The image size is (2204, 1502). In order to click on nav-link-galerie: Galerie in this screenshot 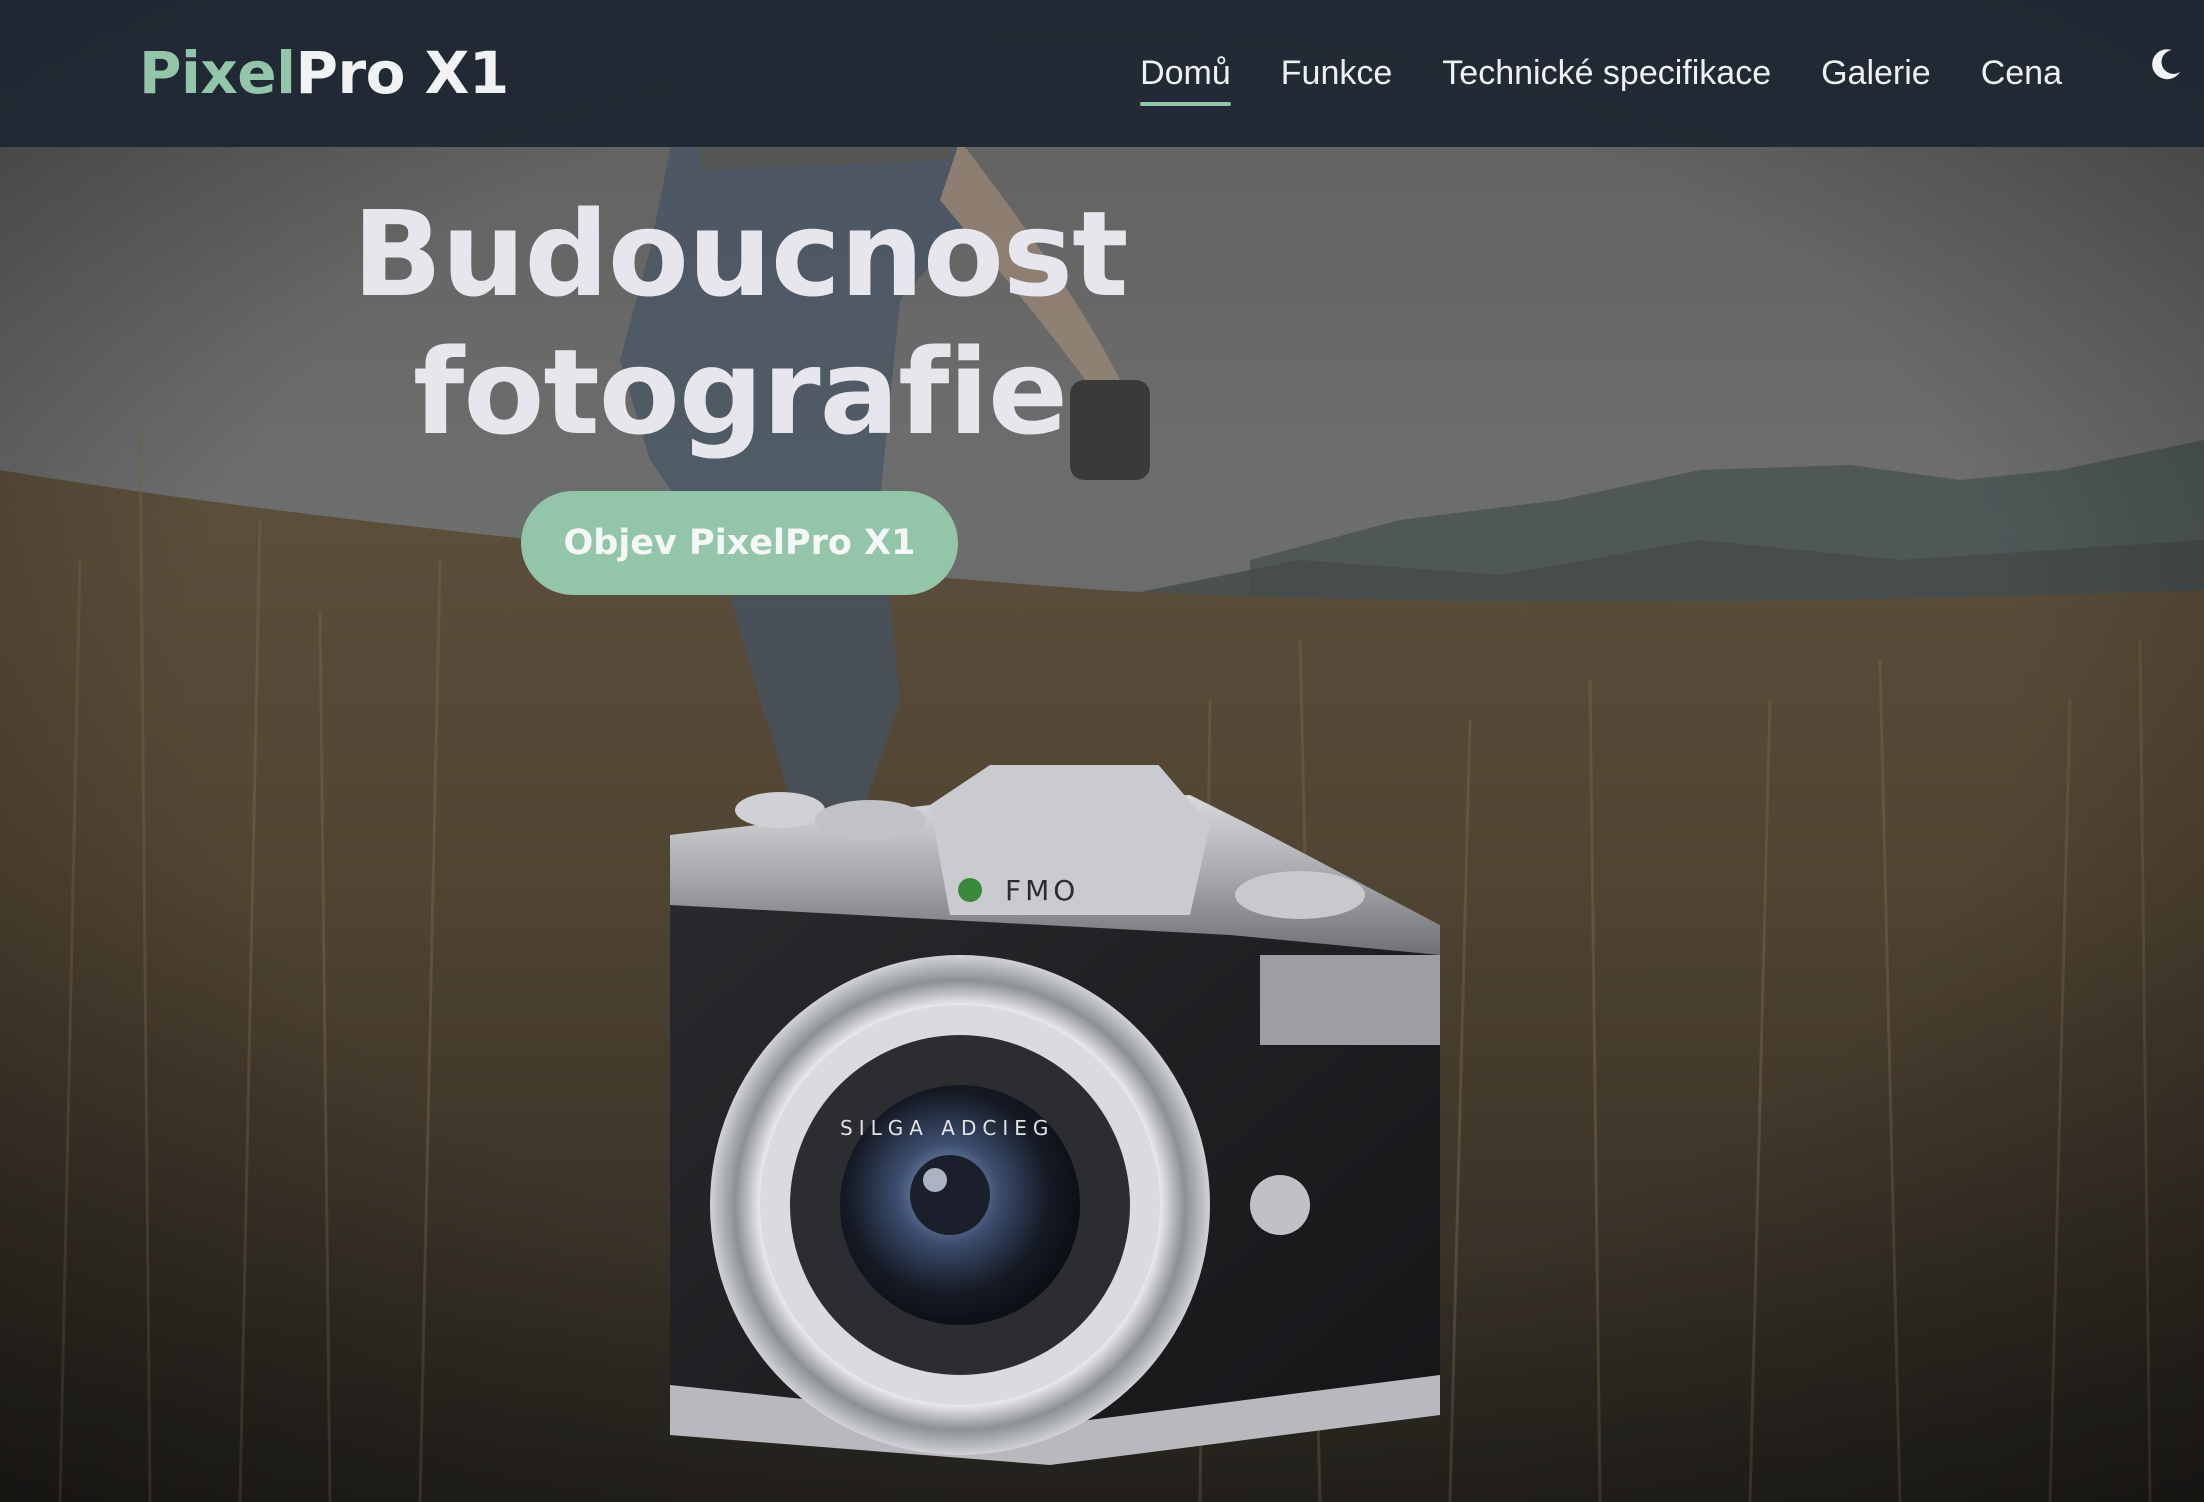, I will do `click(1876, 73)`.